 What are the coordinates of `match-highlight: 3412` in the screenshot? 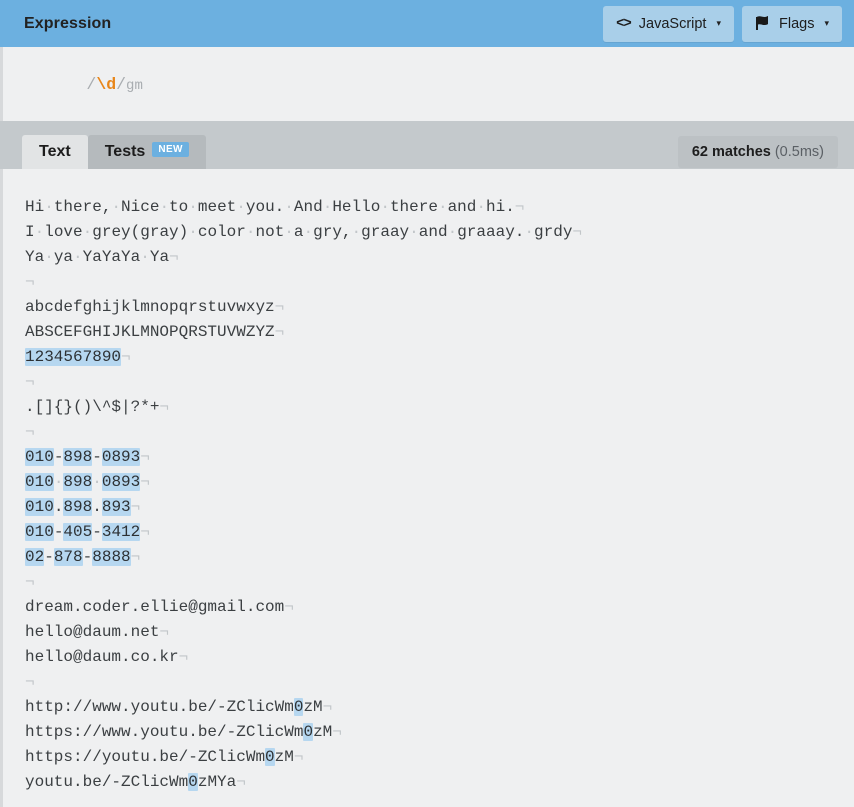 It's located at (121, 532).